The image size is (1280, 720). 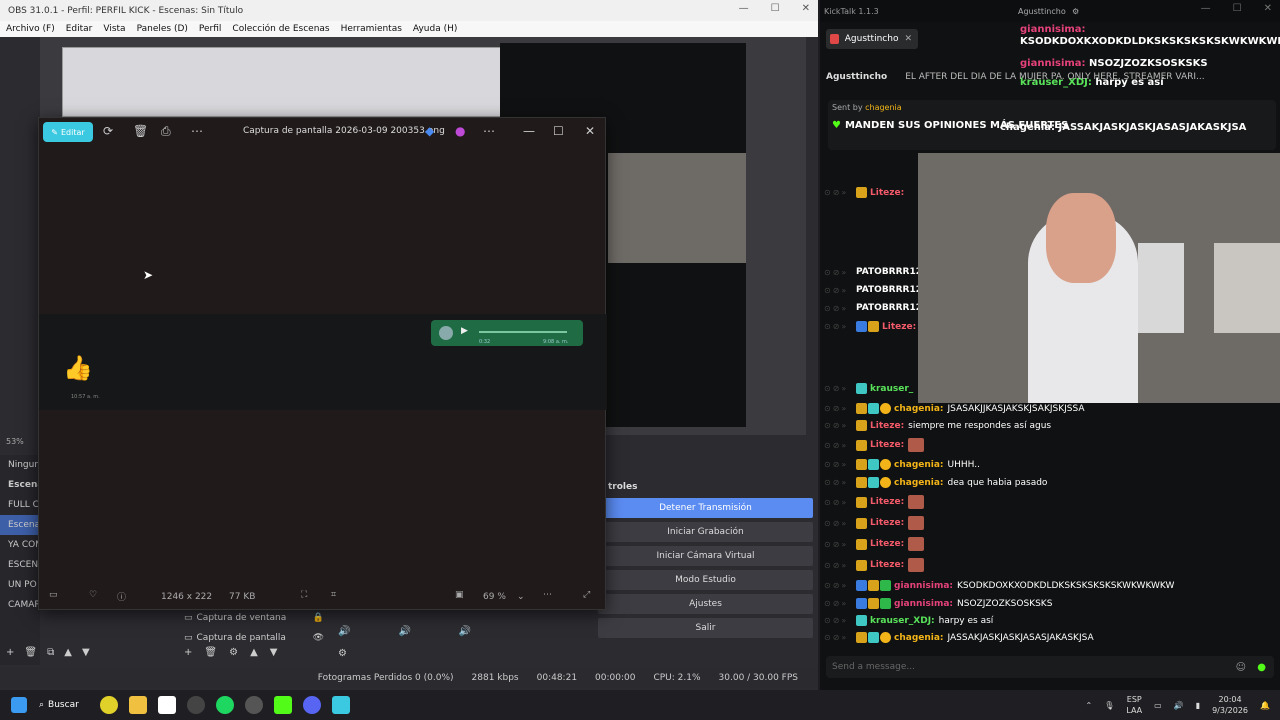 I want to click on chrome-icon, so click(x=109, y=705).